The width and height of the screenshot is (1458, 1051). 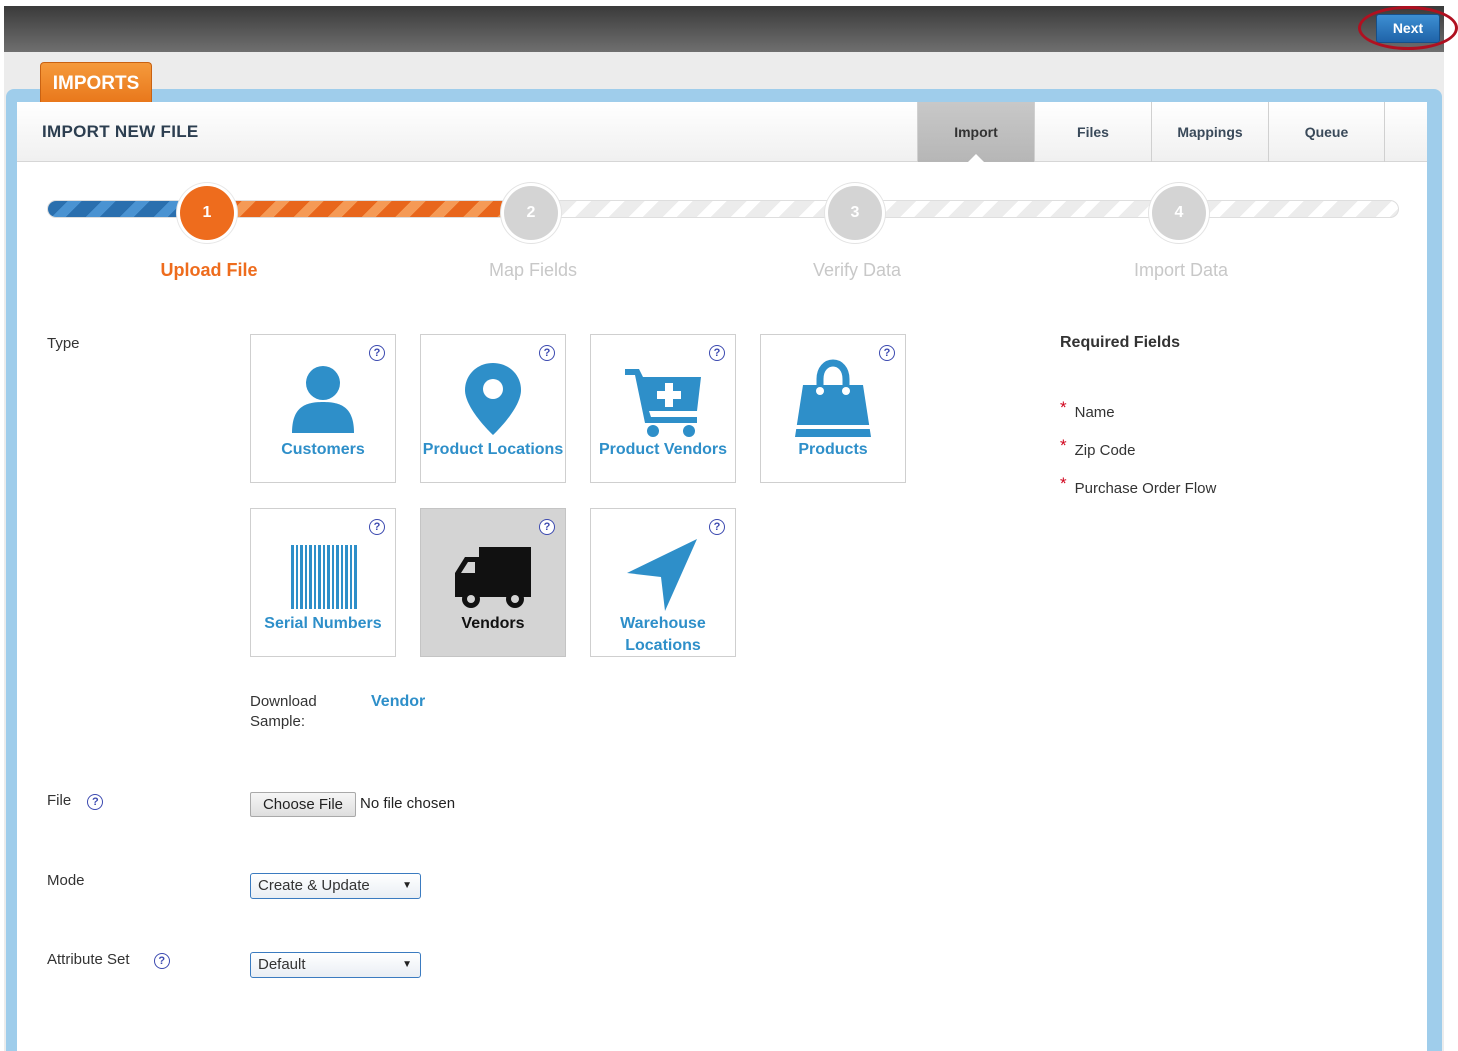 I want to click on tile-warehouse-locations: ? Warehouse Locations, so click(x=663, y=582).